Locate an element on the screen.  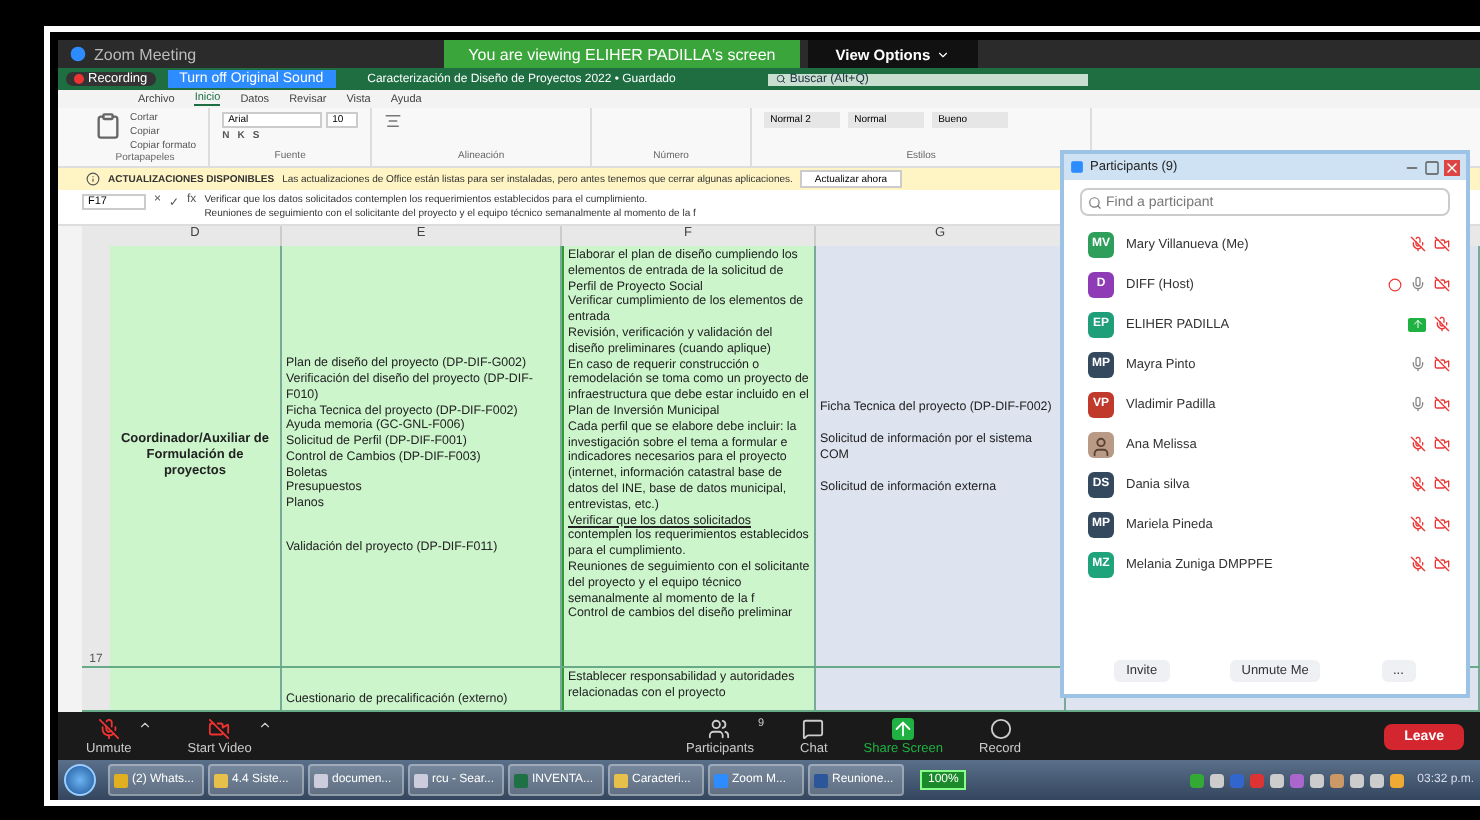
avatar-photo-placeholder is located at coordinates (1101, 444).